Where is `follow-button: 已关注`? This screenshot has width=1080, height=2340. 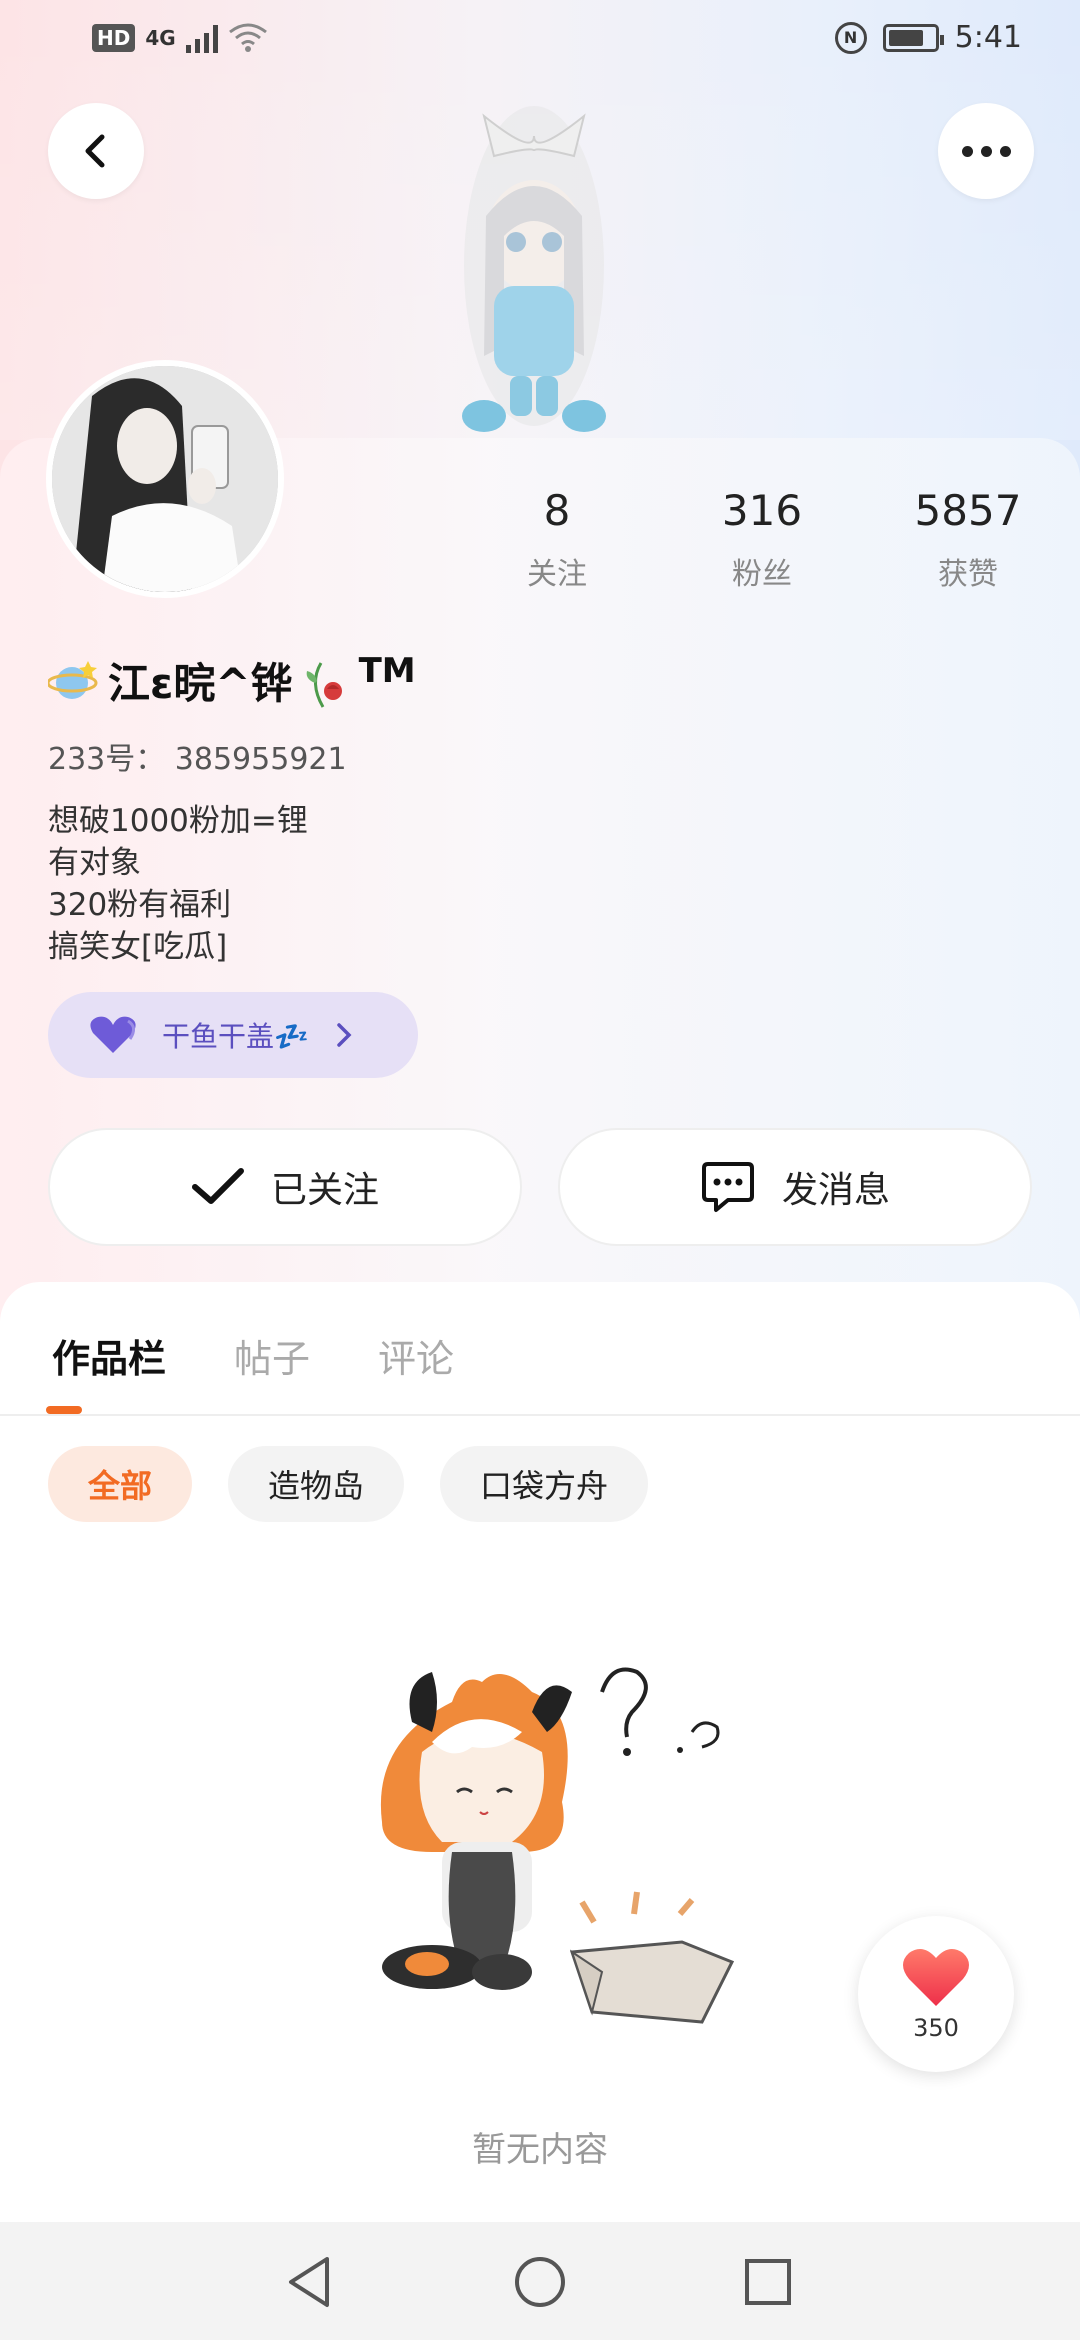 follow-button: 已关注 is located at coordinates (285, 1187).